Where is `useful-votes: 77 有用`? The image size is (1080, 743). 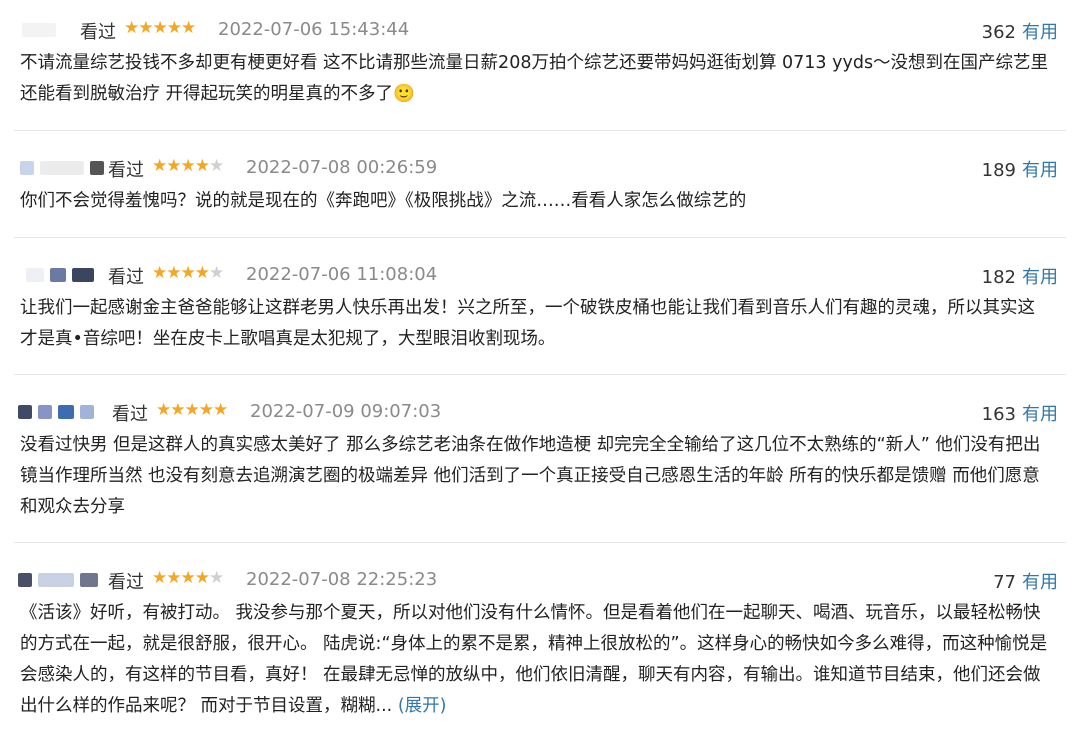 useful-votes: 77 有用 is located at coordinates (1025, 581).